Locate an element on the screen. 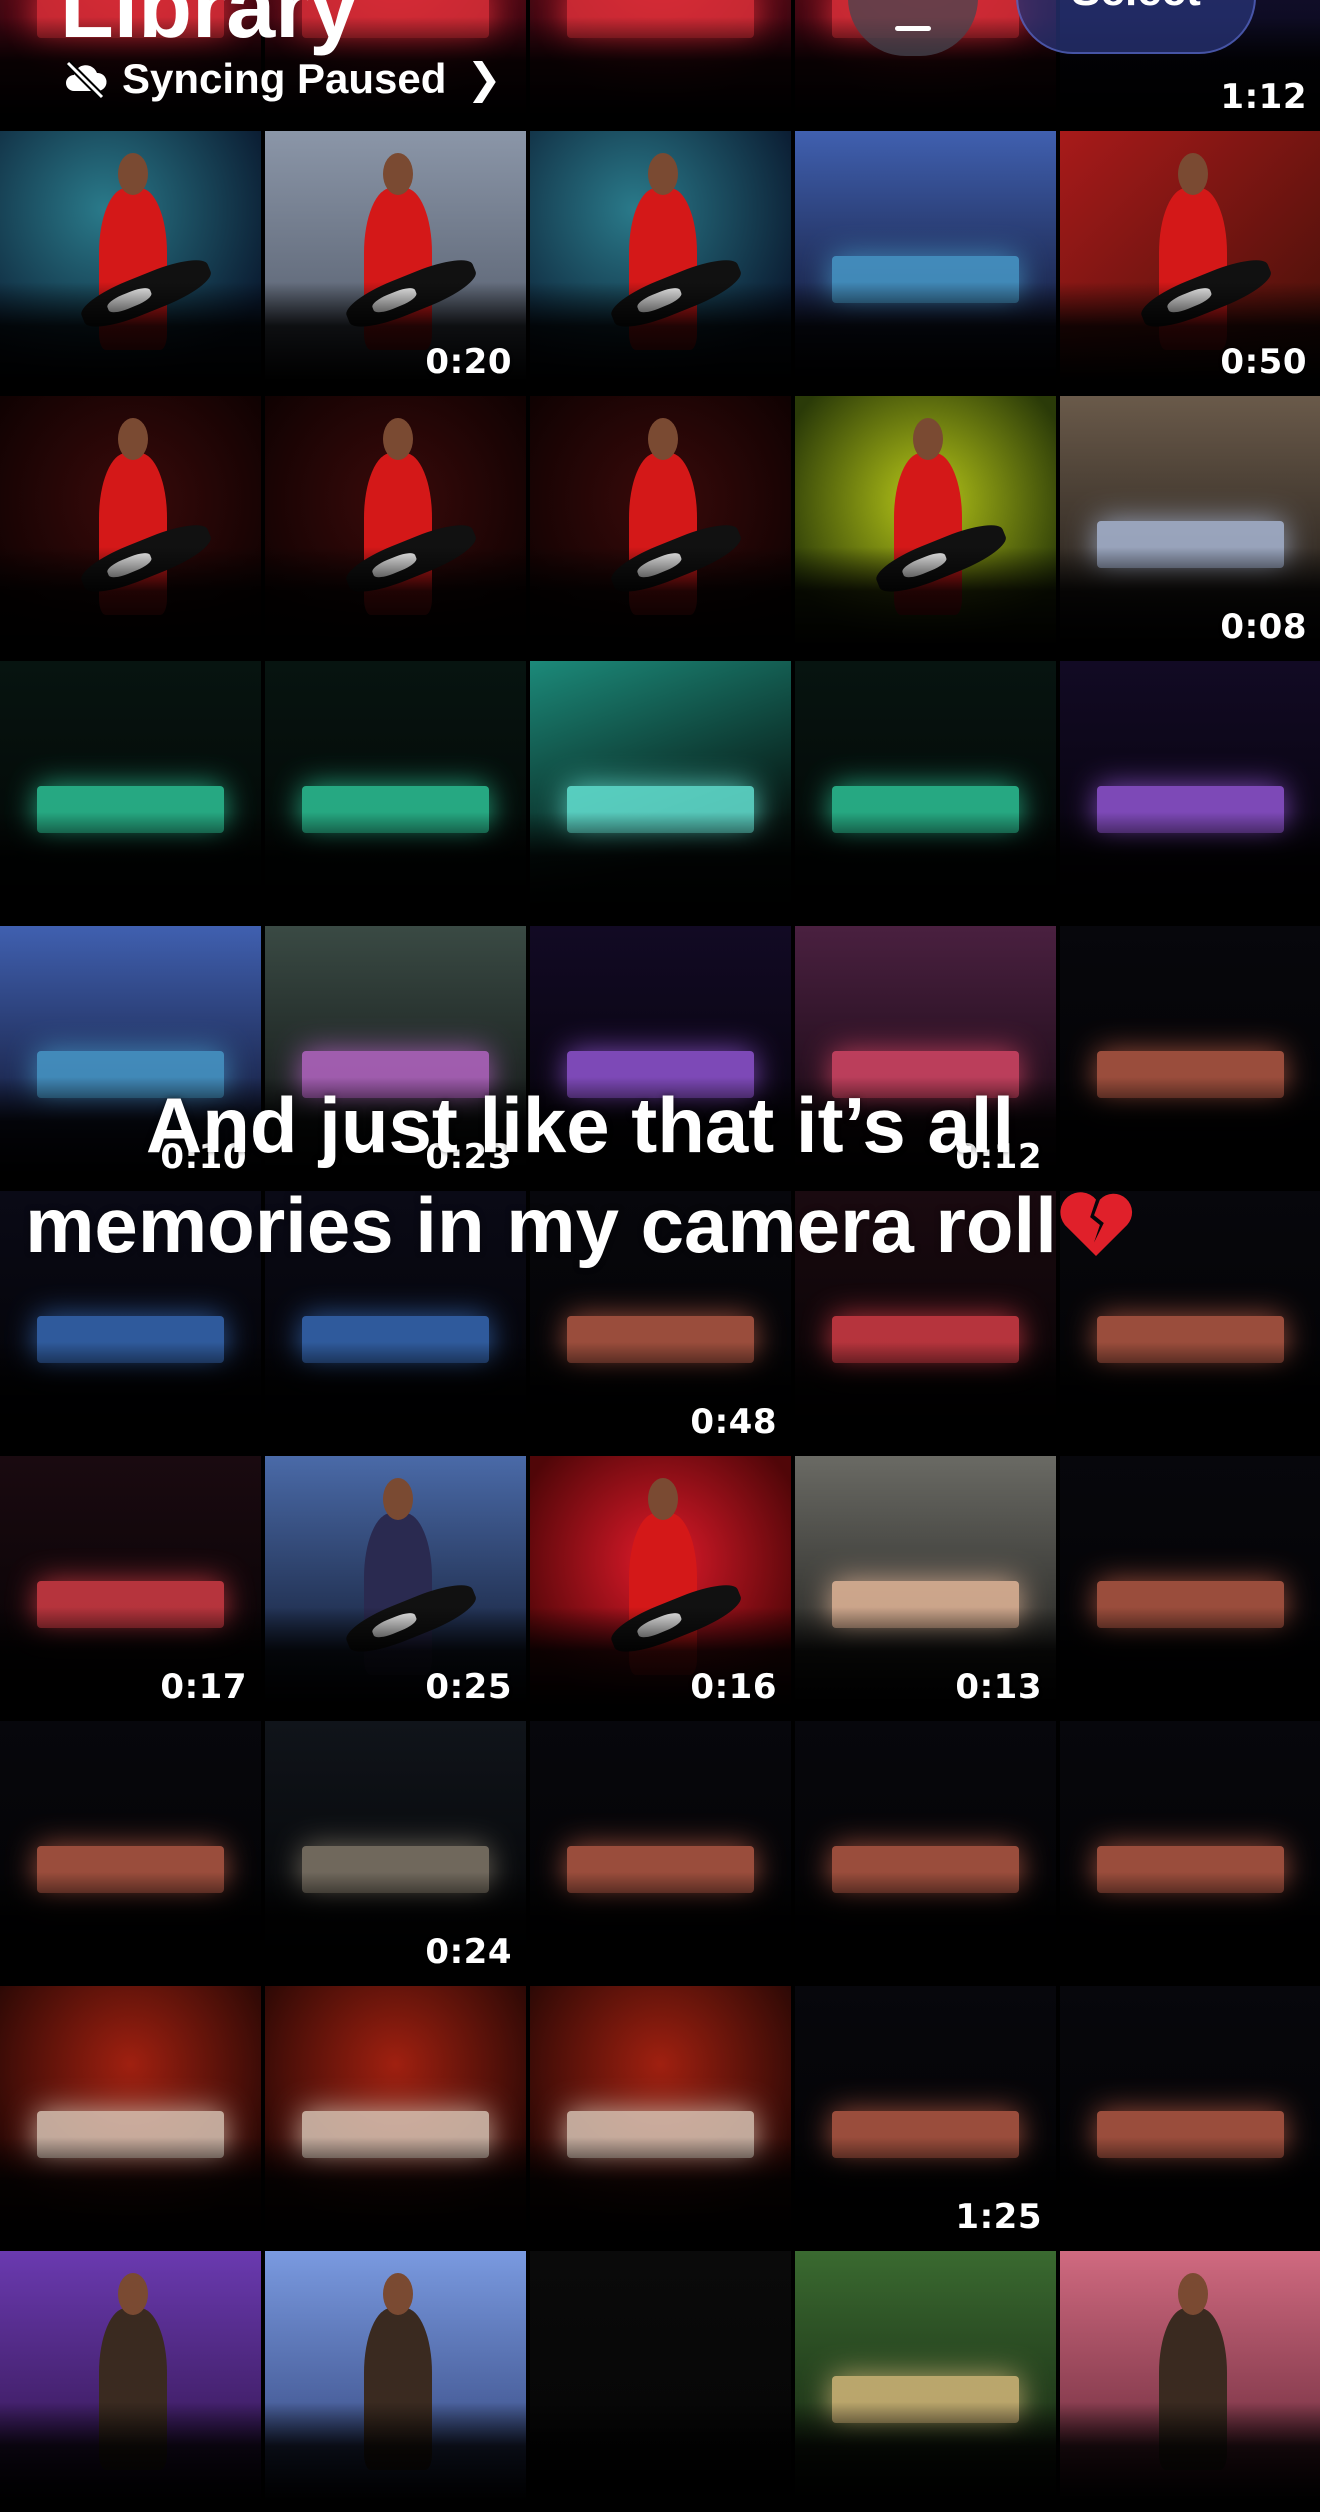 Image resolution: width=1320 pixels, height=2512 pixels. sync-status-button: Syncing Paused ❯ is located at coordinates (282, 78).